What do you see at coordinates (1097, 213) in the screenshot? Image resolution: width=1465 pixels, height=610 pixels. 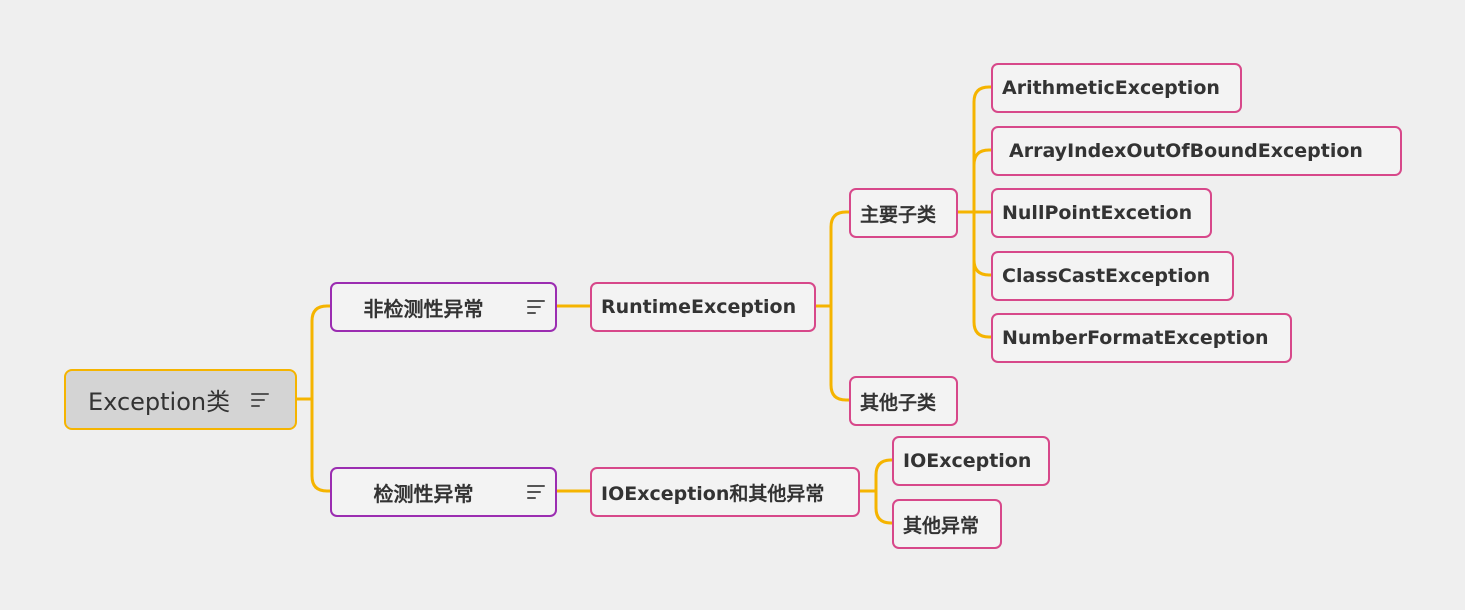 I see `node-label: NullPointExcetion` at bounding box center [1097, 213].